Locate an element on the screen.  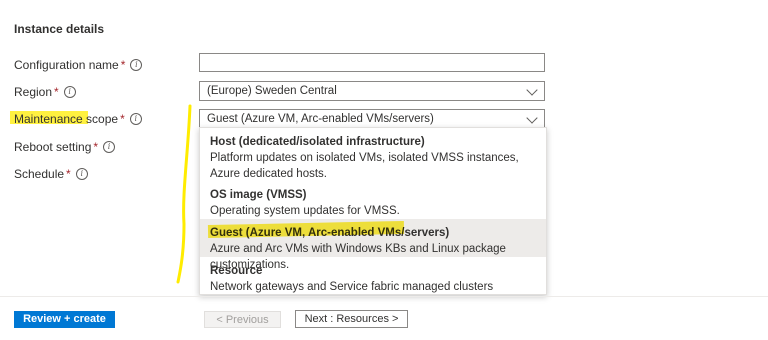
reboot-setting-label: Reboot setting * i is located at coordinates (65, 147).